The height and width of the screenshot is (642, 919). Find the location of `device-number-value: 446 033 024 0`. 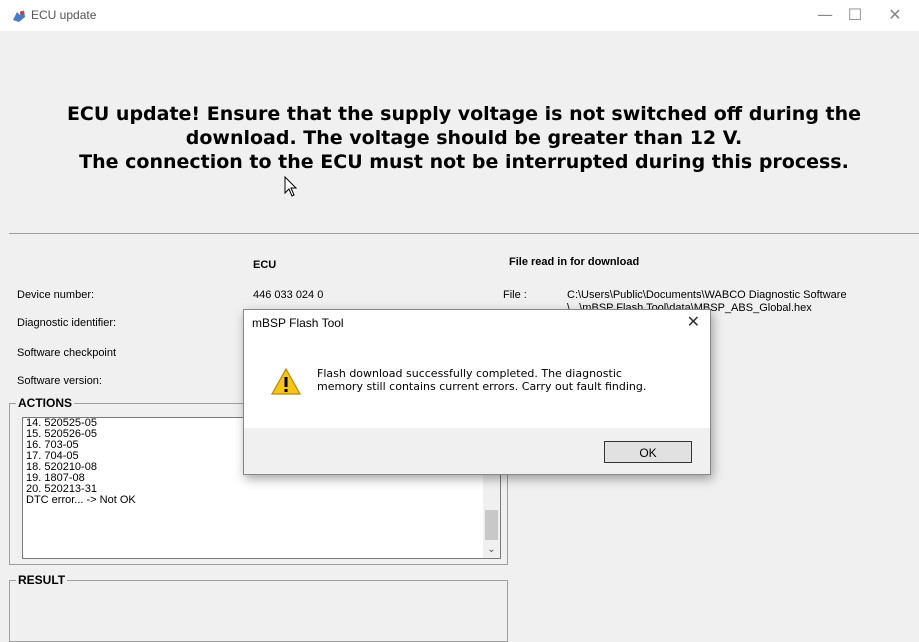

device-number-value: 446 033 024 0 is located at coordinates (288, 295).